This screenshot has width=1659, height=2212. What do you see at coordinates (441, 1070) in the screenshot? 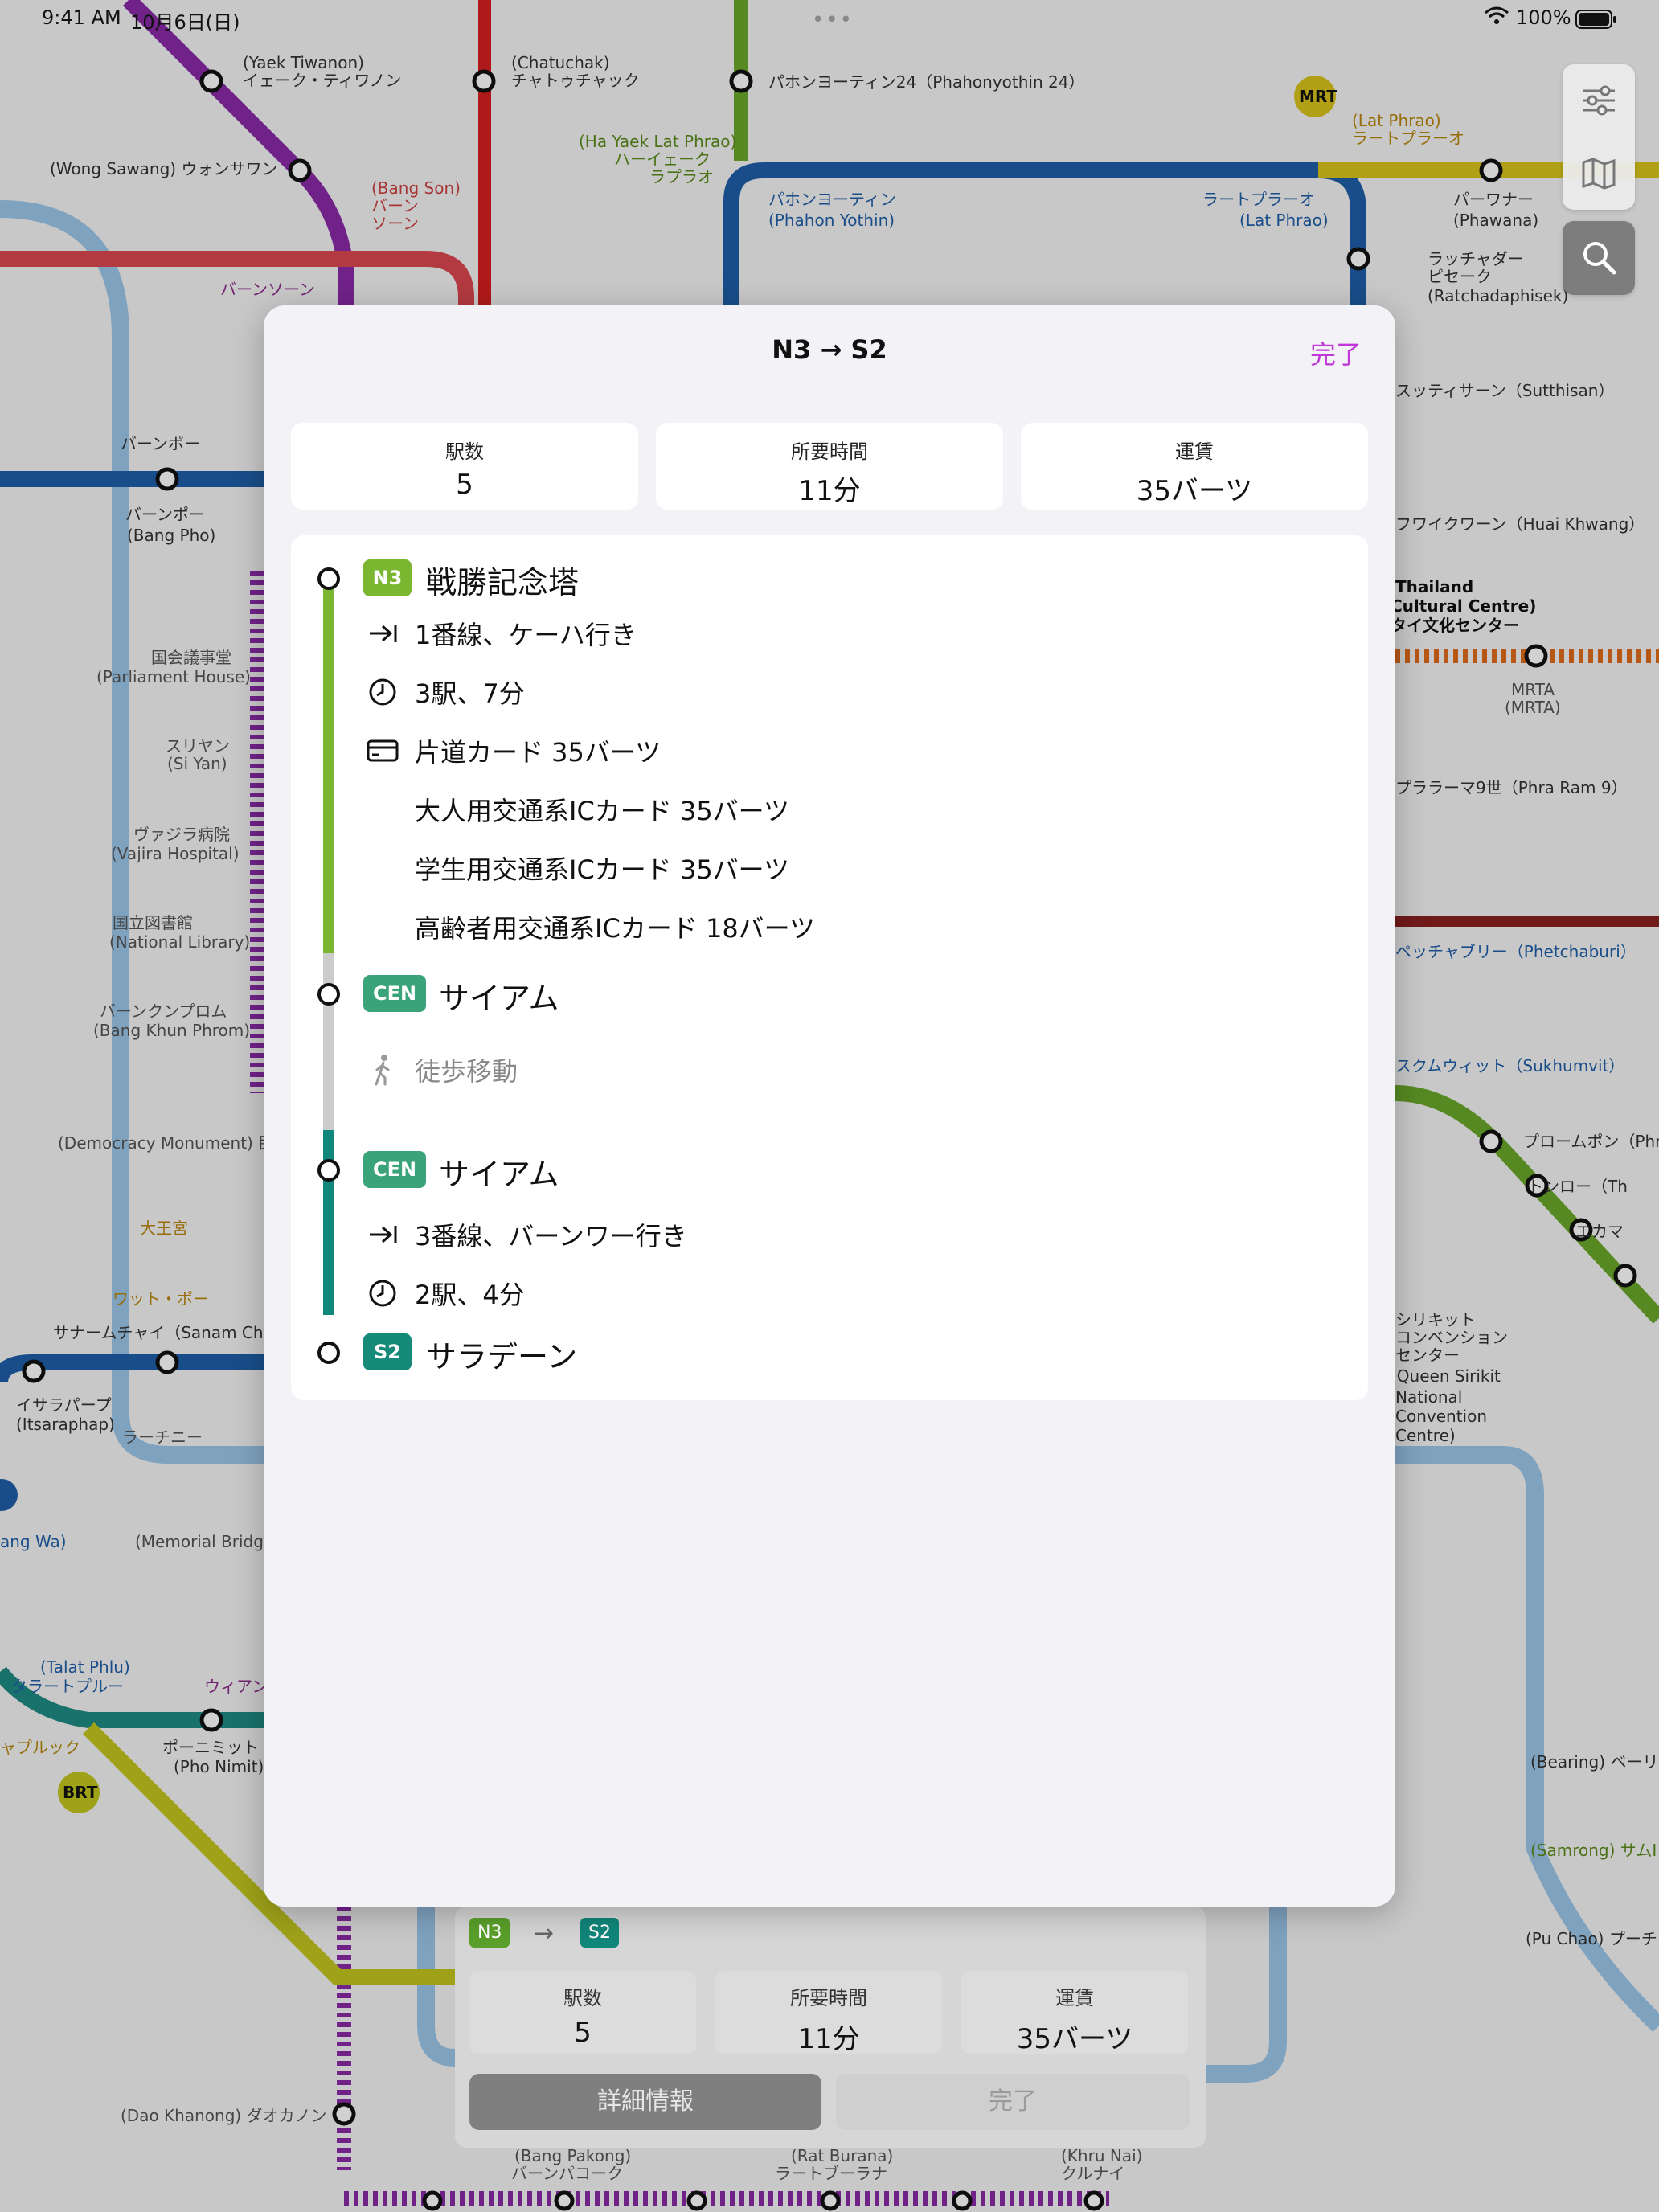
I see `walk-row: 徒歩移動` at bounding box center [441, 1070].